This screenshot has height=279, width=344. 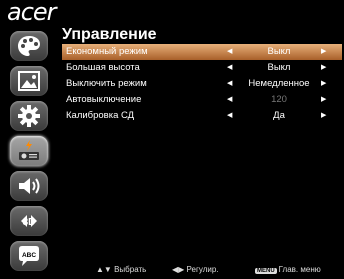 I want to click on sidebar-item-audio, so click(x=29, y=186).